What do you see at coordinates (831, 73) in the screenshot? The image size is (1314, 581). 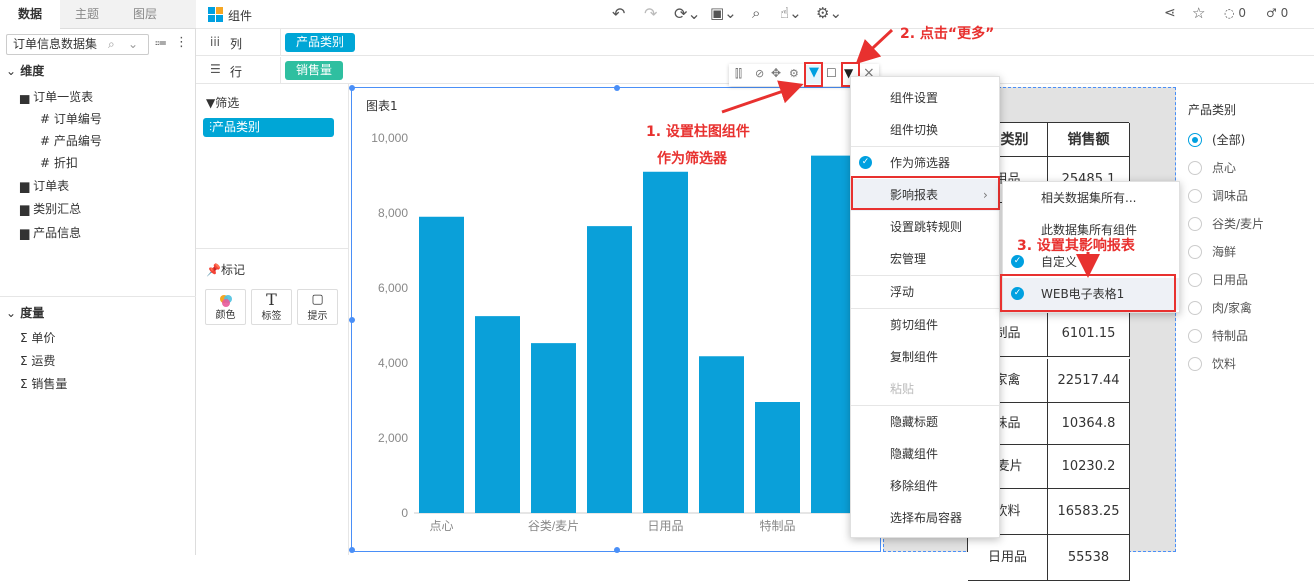 I see `maximize-icon: ☐` at bounding box center [831, 73].